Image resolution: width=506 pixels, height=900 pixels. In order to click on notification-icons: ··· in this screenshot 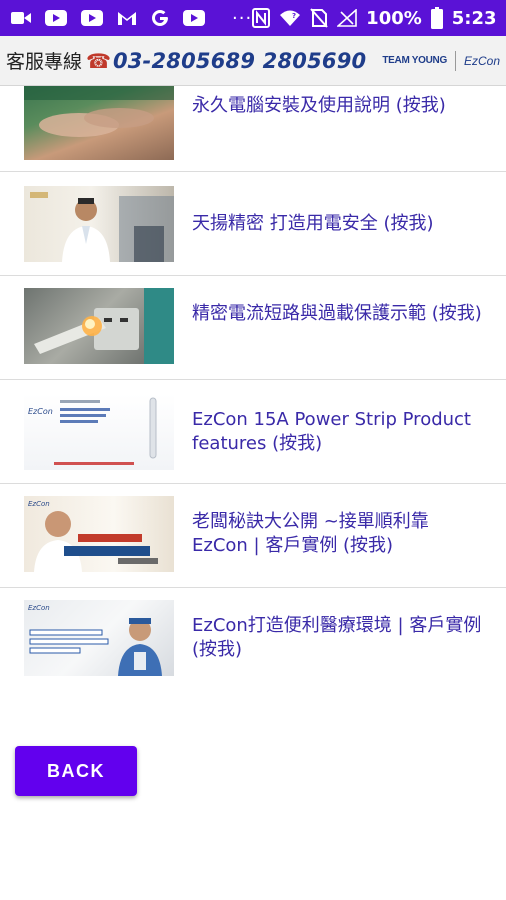, I will do `click(131, 18)`.